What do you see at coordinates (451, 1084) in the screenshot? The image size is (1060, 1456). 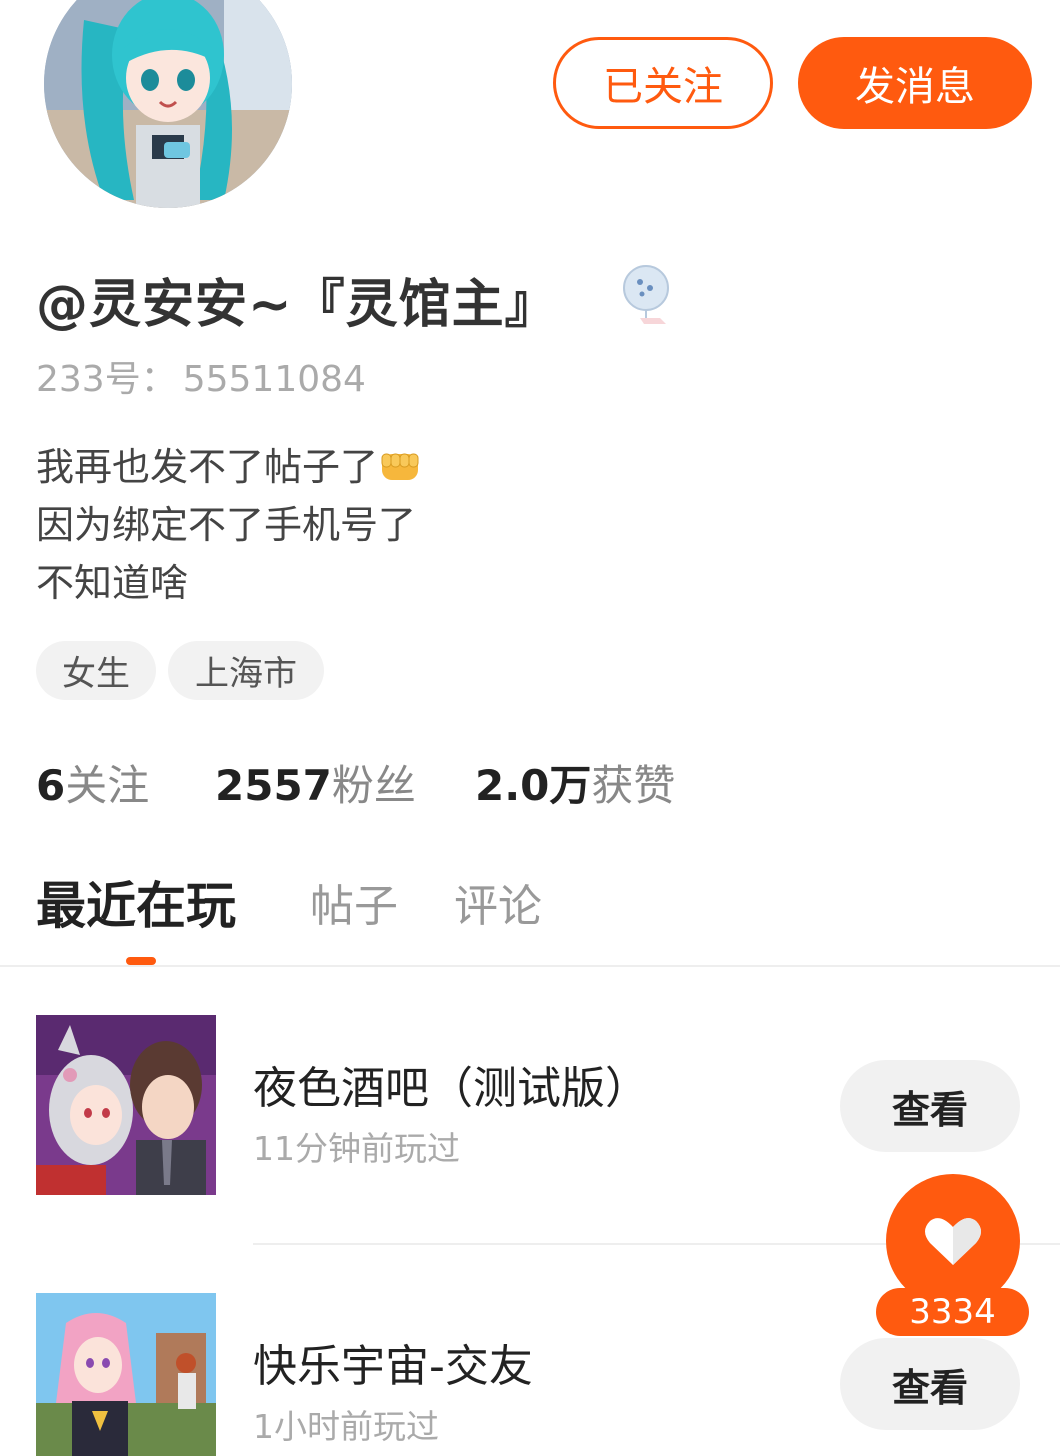 I see `game-title: 夜色酒吧（测试版）` at bounding box center [451, 1084].